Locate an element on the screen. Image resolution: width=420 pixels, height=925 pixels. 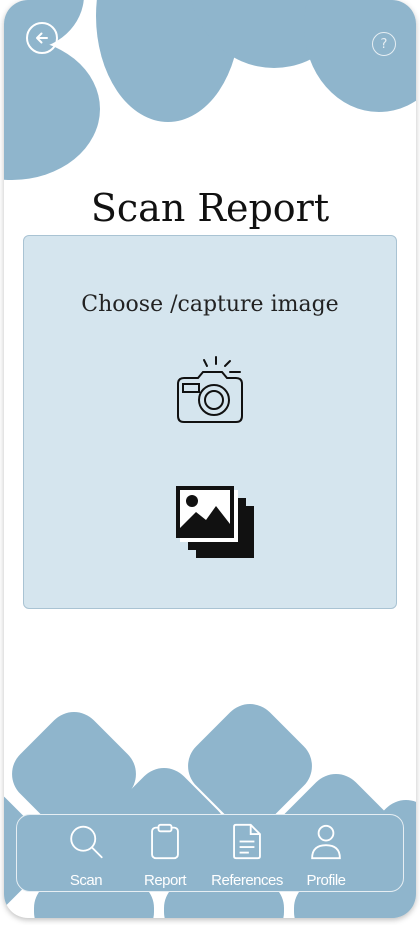
nav-label: Scan is located at coordinates (86, 880).